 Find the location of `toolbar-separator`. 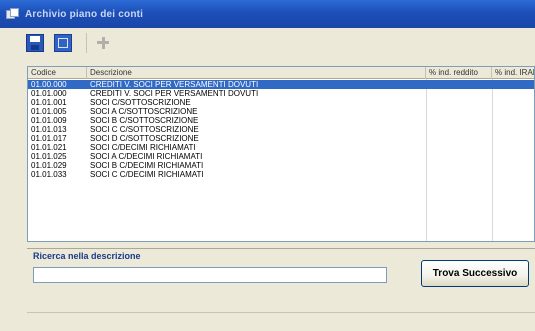

toolbar-separator is located at coordinates (86, 43).